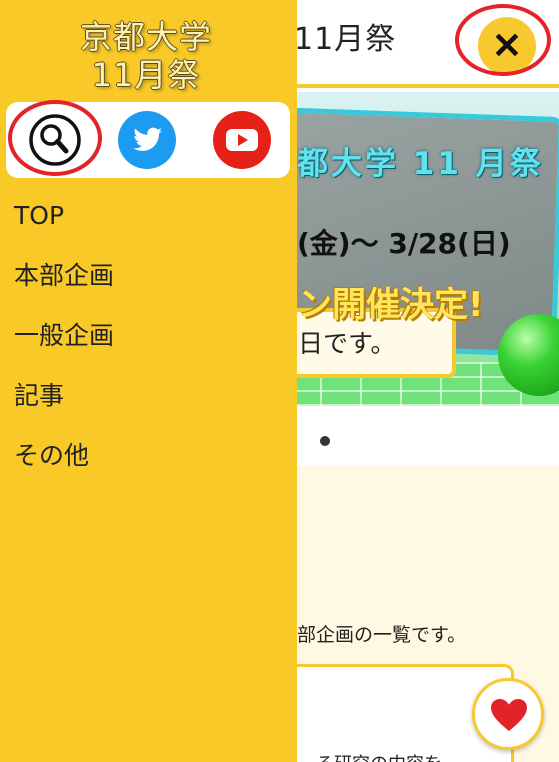 The width and height of the screenshot is (559, 762). I want to click on twitter-button, so click(147, 140).